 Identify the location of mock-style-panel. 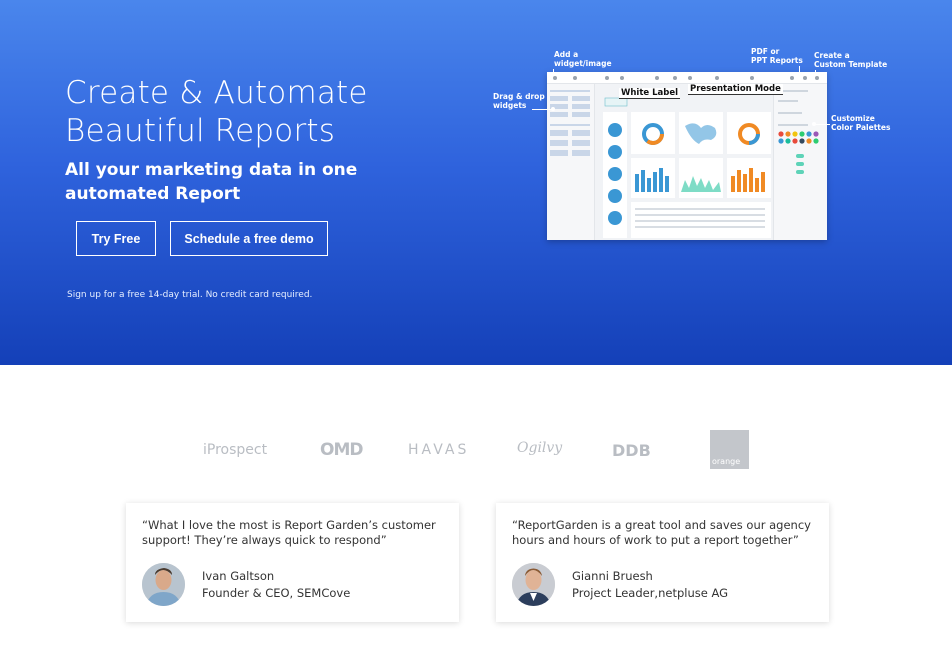
(800, 162).